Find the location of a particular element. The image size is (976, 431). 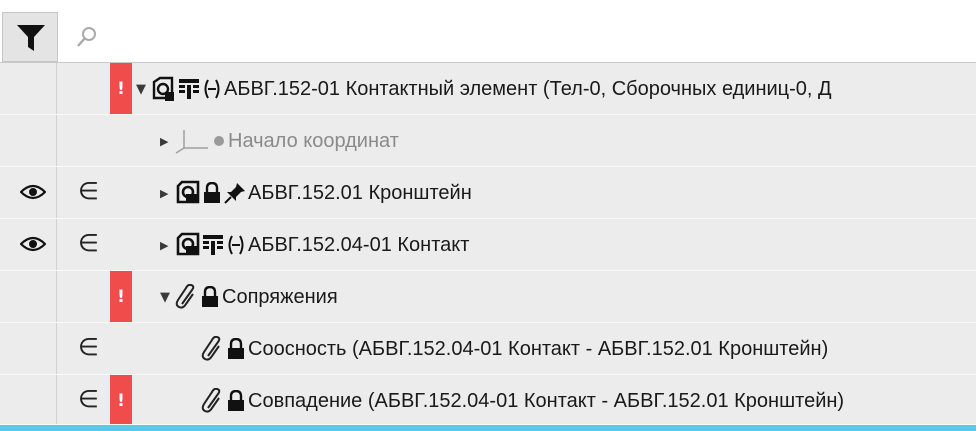

pin-icon is located at coordinates (235, 193).